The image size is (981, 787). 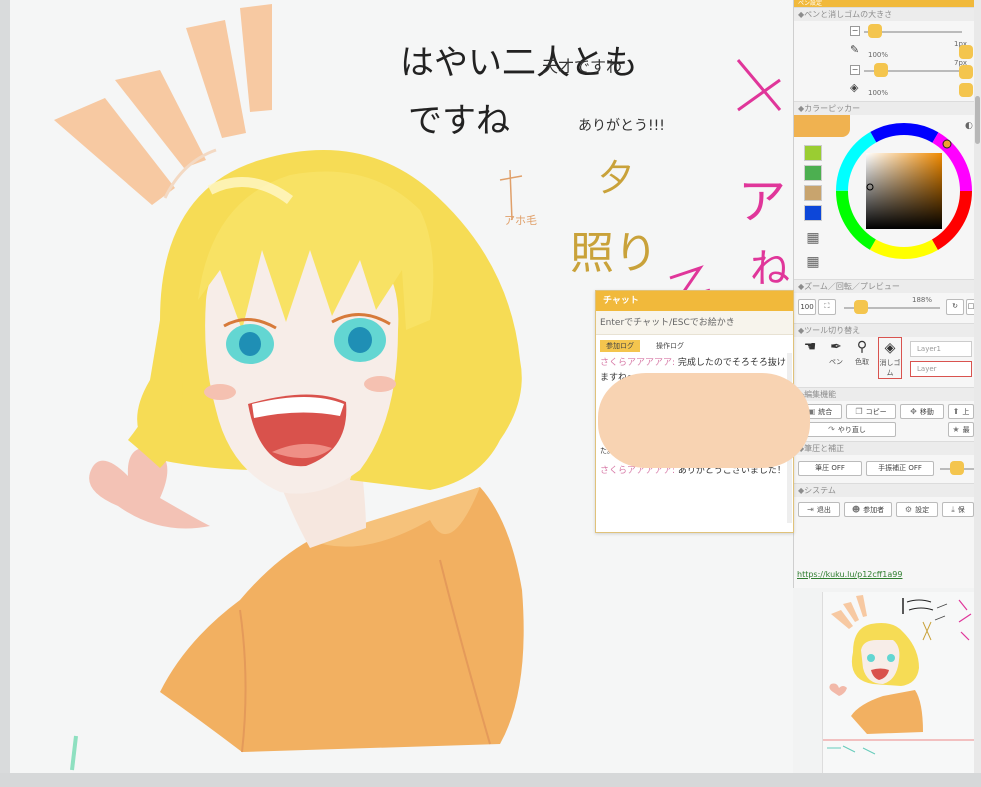 I want to click on settings-button: ⚙ 設定, so click(x=917, y=509).